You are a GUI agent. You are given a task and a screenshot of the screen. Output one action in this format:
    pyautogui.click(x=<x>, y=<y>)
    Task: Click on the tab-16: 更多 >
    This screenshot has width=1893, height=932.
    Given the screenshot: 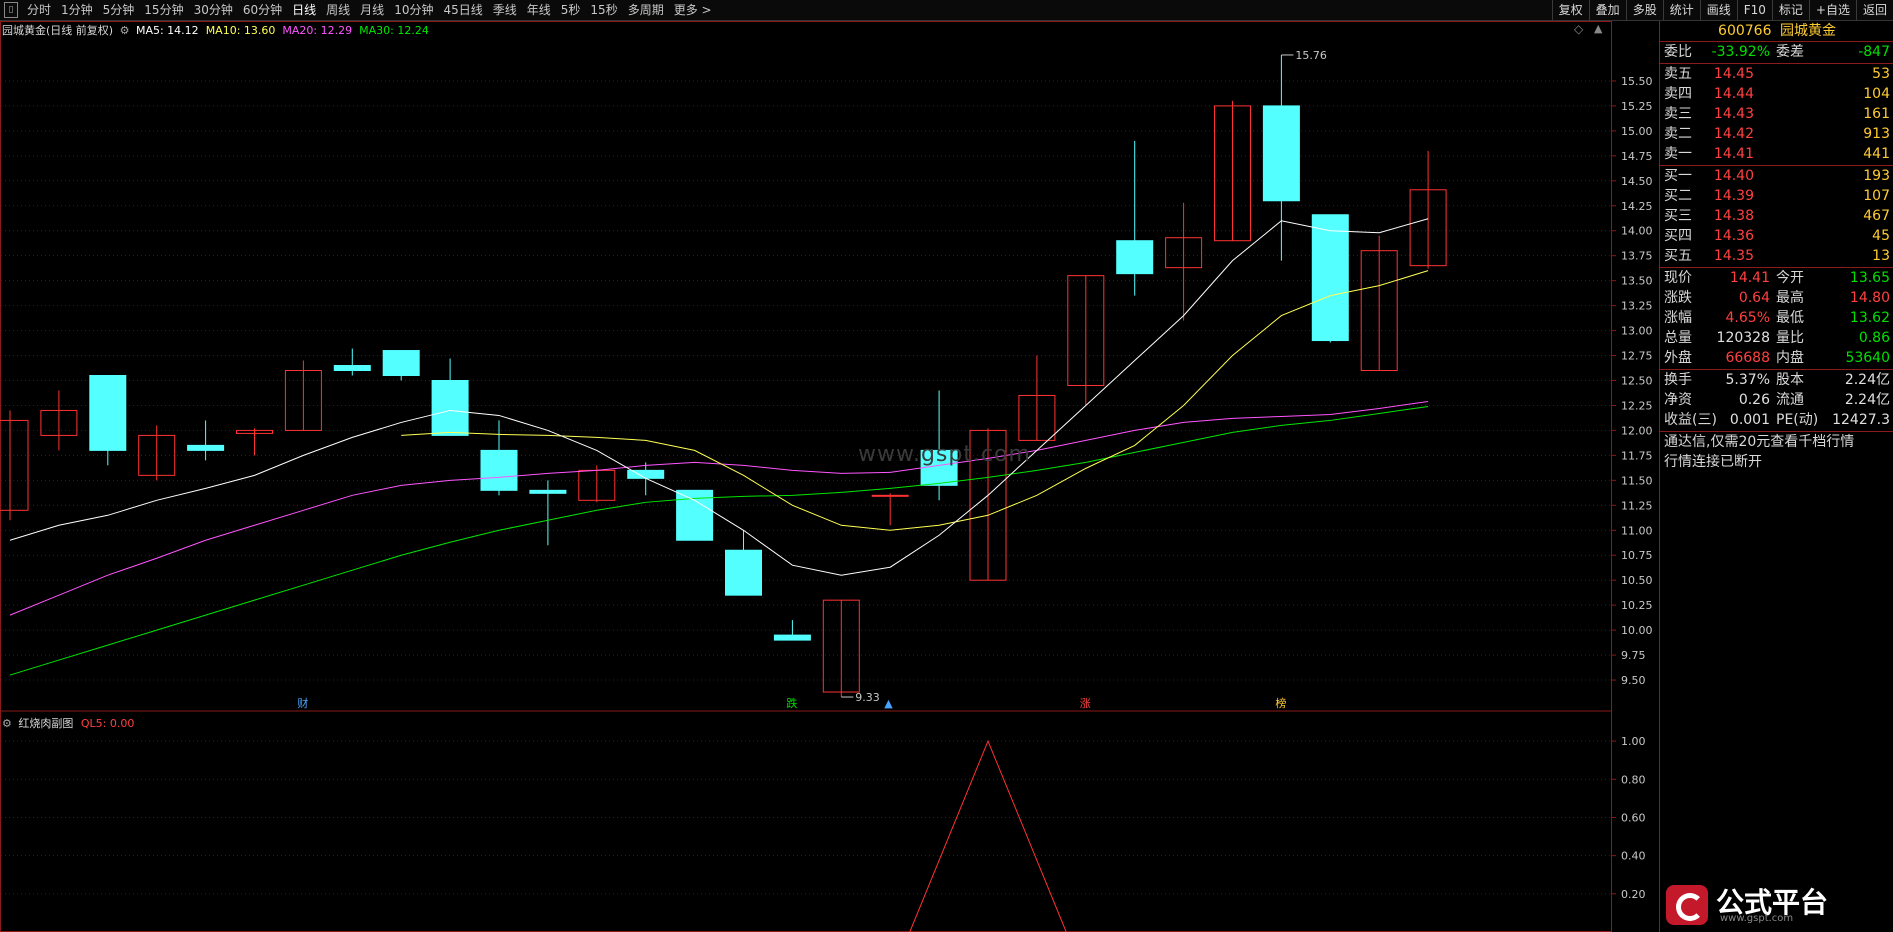 What is the action you would take?
    pyautogui.click(x=693, y=10)
    